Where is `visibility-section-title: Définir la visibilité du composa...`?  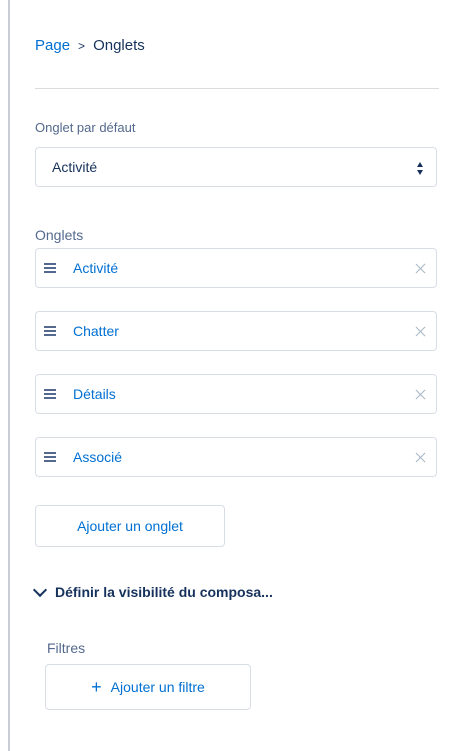 visibility-section-title: Définir la visibilité du composa... is located at coordinates (164, 592).